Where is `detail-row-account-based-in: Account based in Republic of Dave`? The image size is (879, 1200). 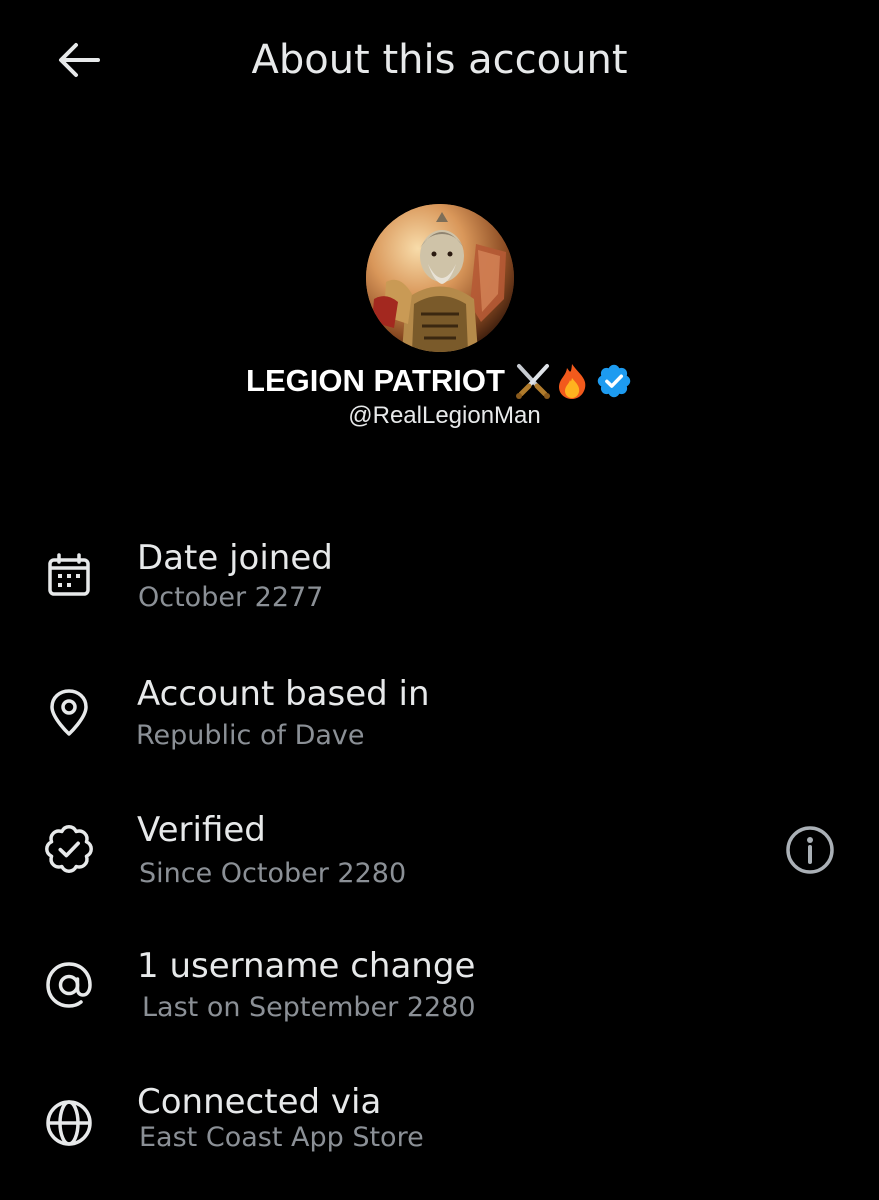 detail-row-account-based-in: Account based in Republic of Dave is located at coordinates (439, 722).